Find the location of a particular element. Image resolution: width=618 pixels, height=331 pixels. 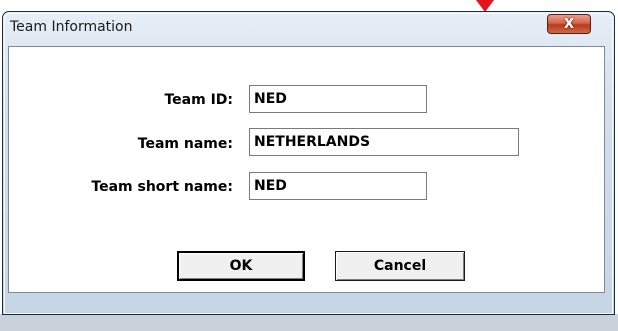

close-button: X is located at coordinates (569, 24).